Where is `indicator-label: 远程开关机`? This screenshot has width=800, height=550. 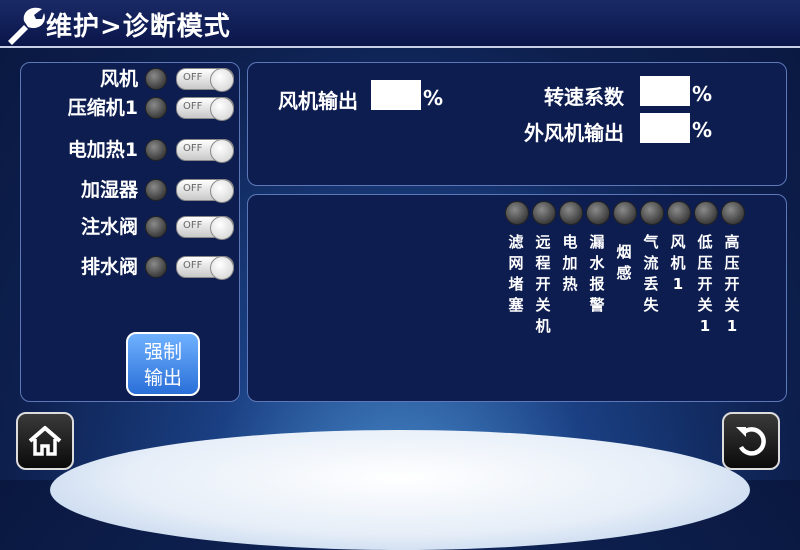
indicator-label: 远程开关机 is located at coordinates (543, 285).